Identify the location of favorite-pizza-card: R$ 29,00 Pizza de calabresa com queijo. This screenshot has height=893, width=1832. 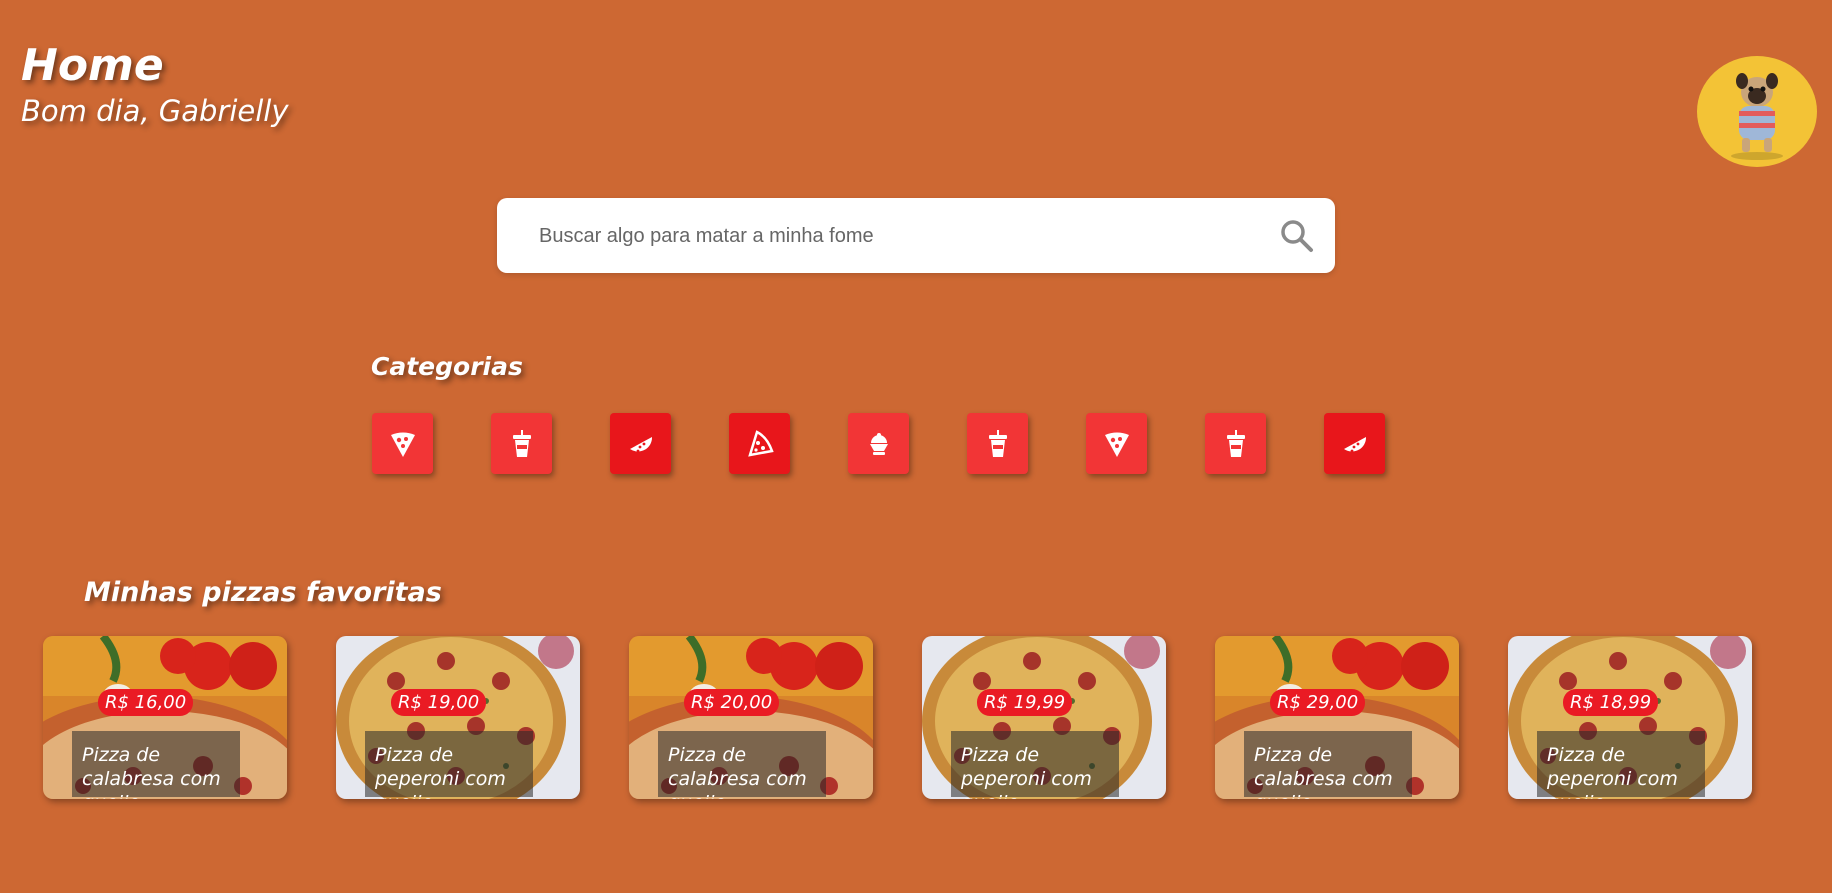
(1337, 717).